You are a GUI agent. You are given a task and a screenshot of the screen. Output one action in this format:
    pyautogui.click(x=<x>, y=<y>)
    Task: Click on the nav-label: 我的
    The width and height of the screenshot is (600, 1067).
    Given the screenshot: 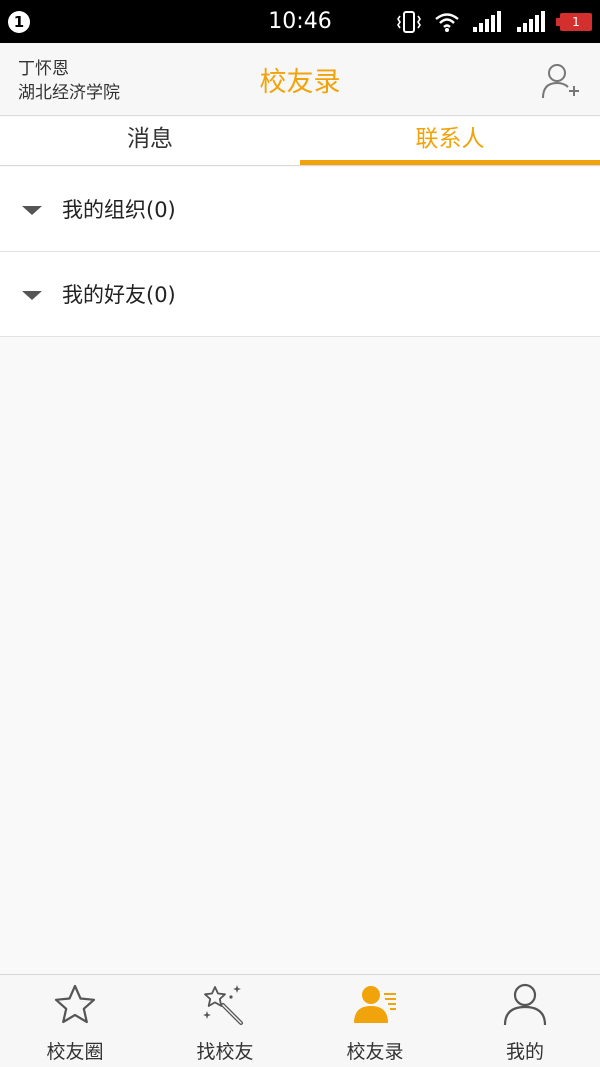 What is the action you would take?
    pyautogui.click(x=524, y=1052)
    